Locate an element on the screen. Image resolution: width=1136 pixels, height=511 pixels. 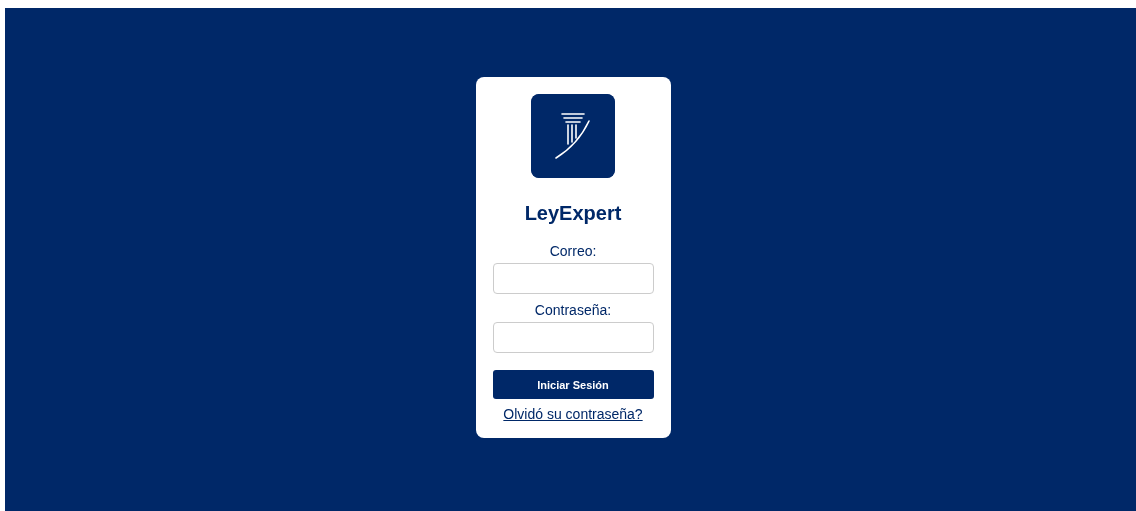
field-label: Correo: is located at coordinates (573, 251).